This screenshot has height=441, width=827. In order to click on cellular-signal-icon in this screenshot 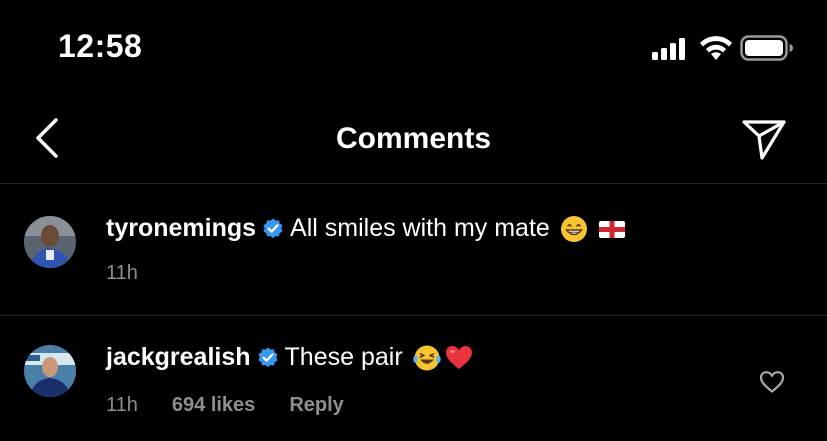, I will do `click(668, 49)`.